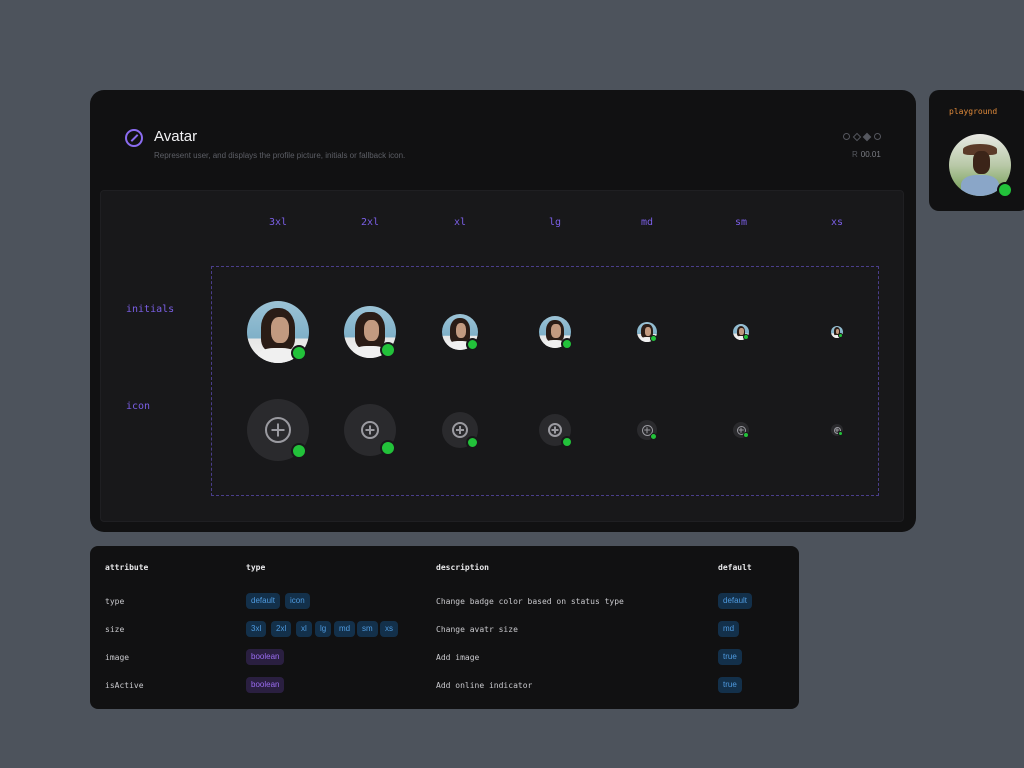  What do you see at coordinates (150, 309) in the screenshot?
I see `row-label-initials: initials` at bounding box center [150, 309].